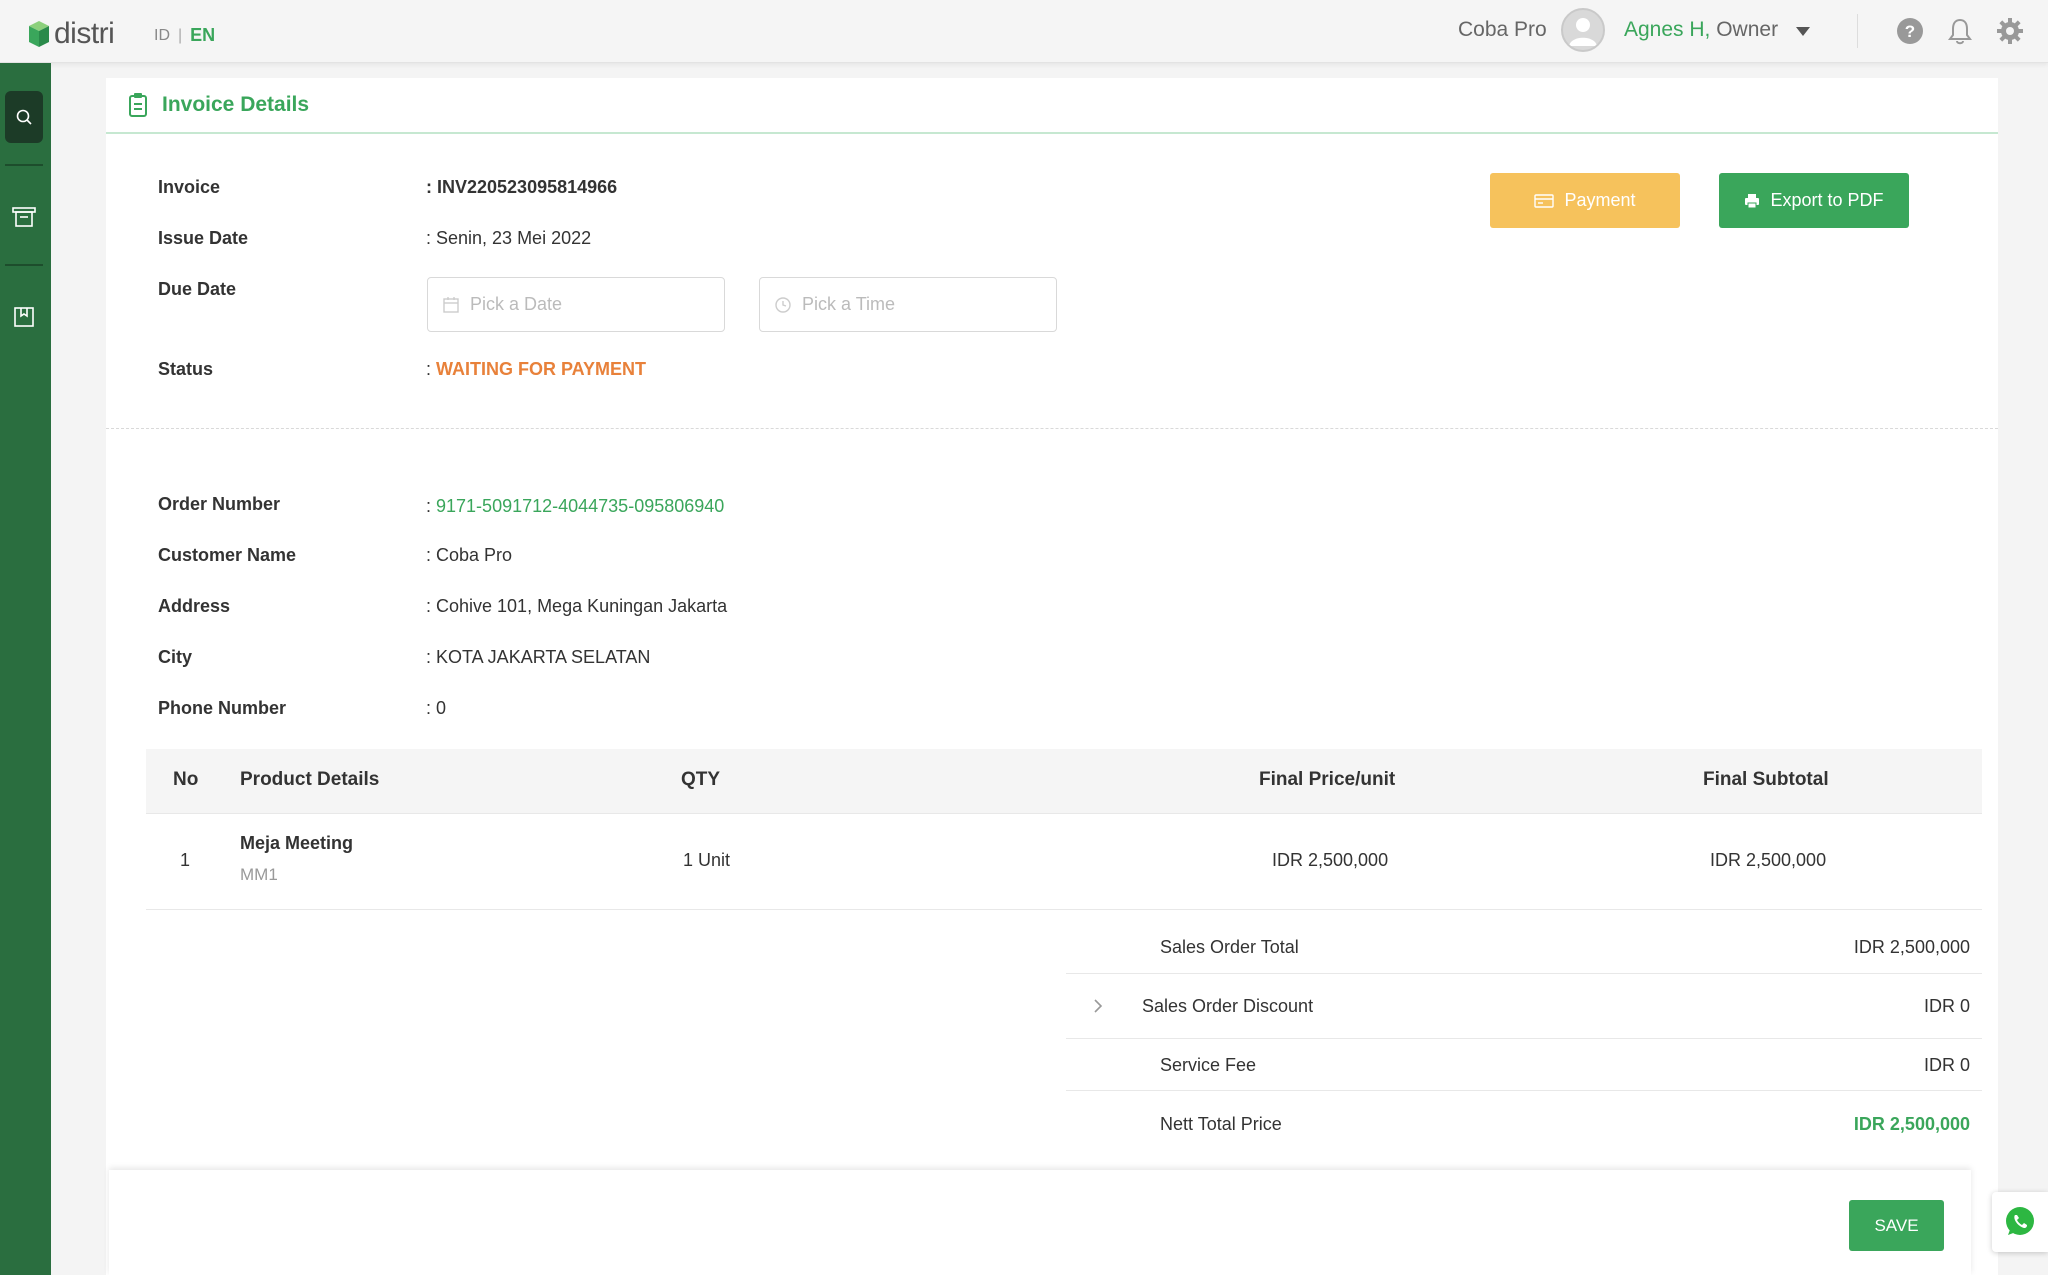  Describe the element at coordinates (1946, 1006) in the screenshot. I see `sales-order-discount-value: IDR 0` at that location.